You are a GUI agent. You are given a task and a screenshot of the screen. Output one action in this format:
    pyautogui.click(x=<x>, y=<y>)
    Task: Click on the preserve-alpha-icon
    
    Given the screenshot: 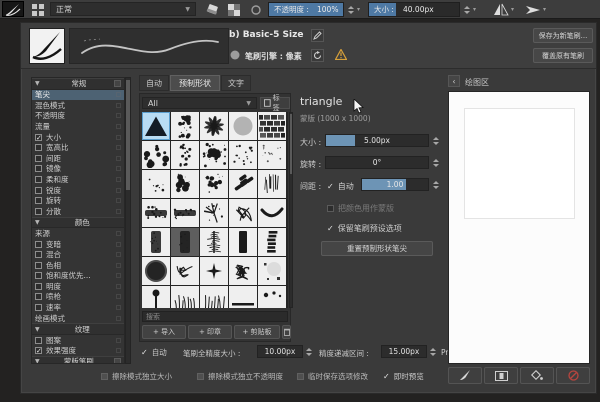 What is the action you would take?
    pyautogui.click(x=234, y=9)
    